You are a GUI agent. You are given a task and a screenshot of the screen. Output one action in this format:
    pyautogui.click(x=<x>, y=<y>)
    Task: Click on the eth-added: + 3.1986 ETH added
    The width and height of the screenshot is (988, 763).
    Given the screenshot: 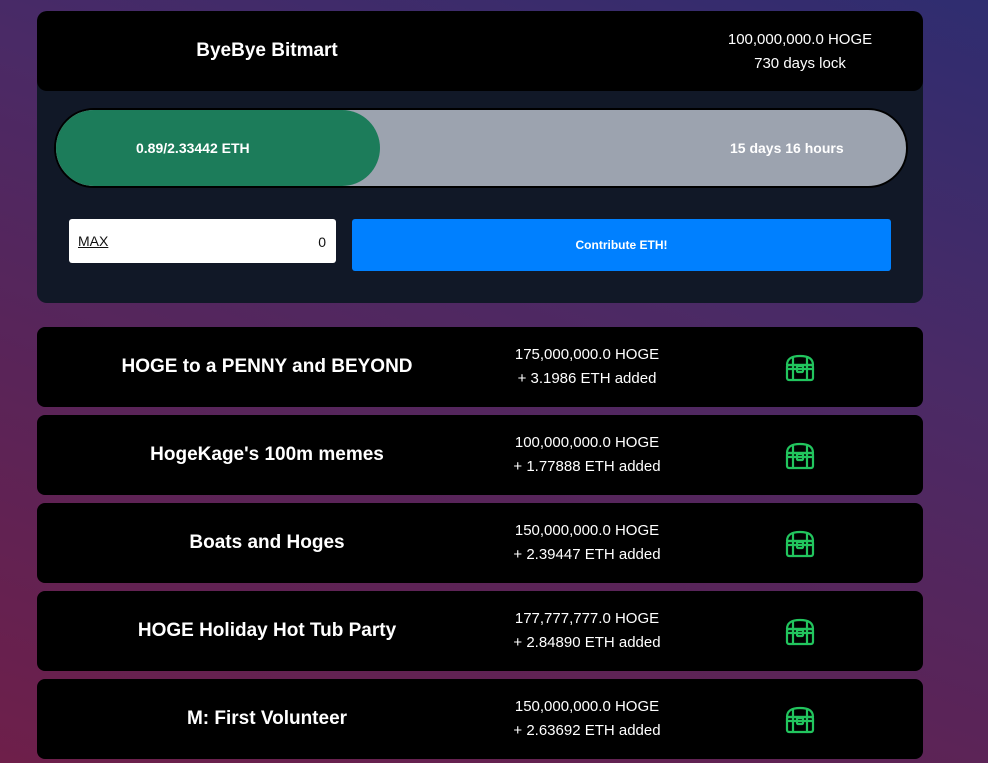 What is the action you would take?
    pyautogui.click(x=587, y=378)
    